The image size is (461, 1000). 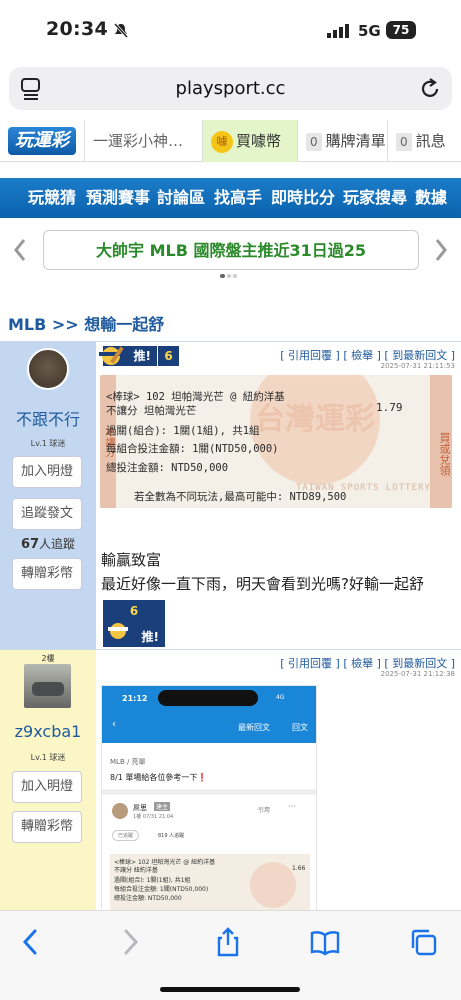 I want to click on push-box-label: 推!, so click(x=150, y=637).